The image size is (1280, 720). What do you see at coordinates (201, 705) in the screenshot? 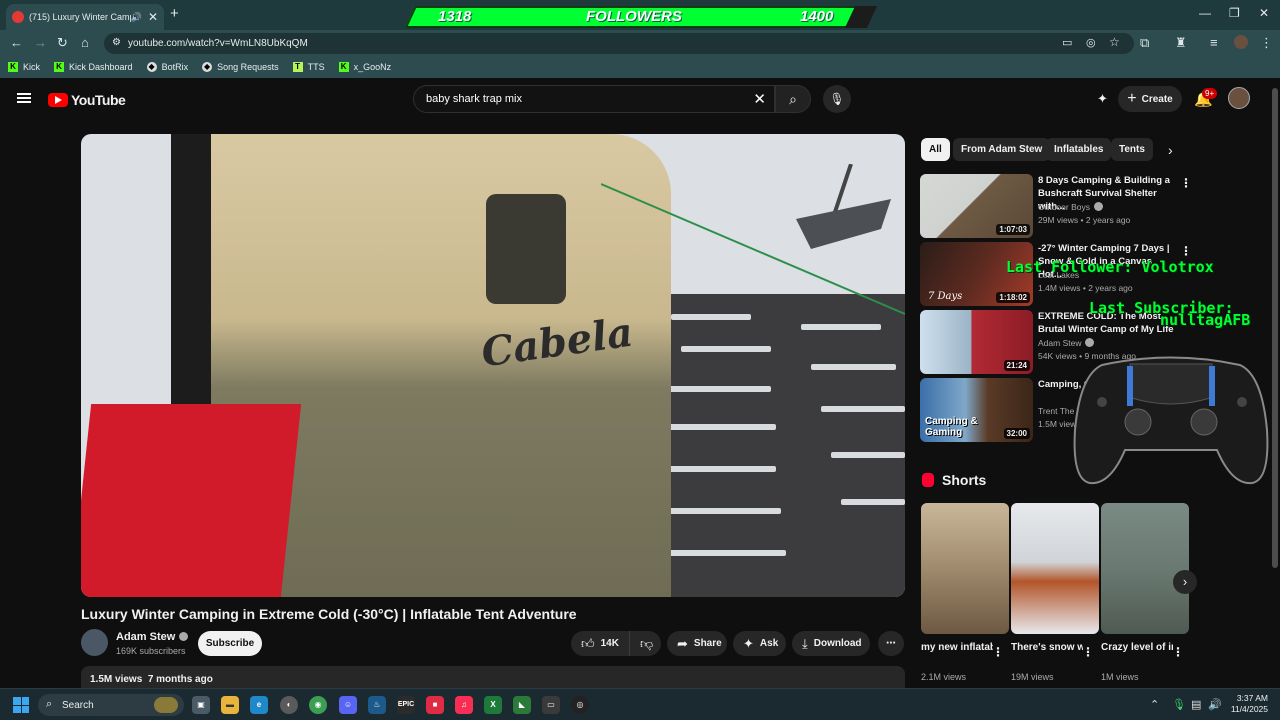
I see `task-view-icon: ▣` at bounding box center [201, 705].